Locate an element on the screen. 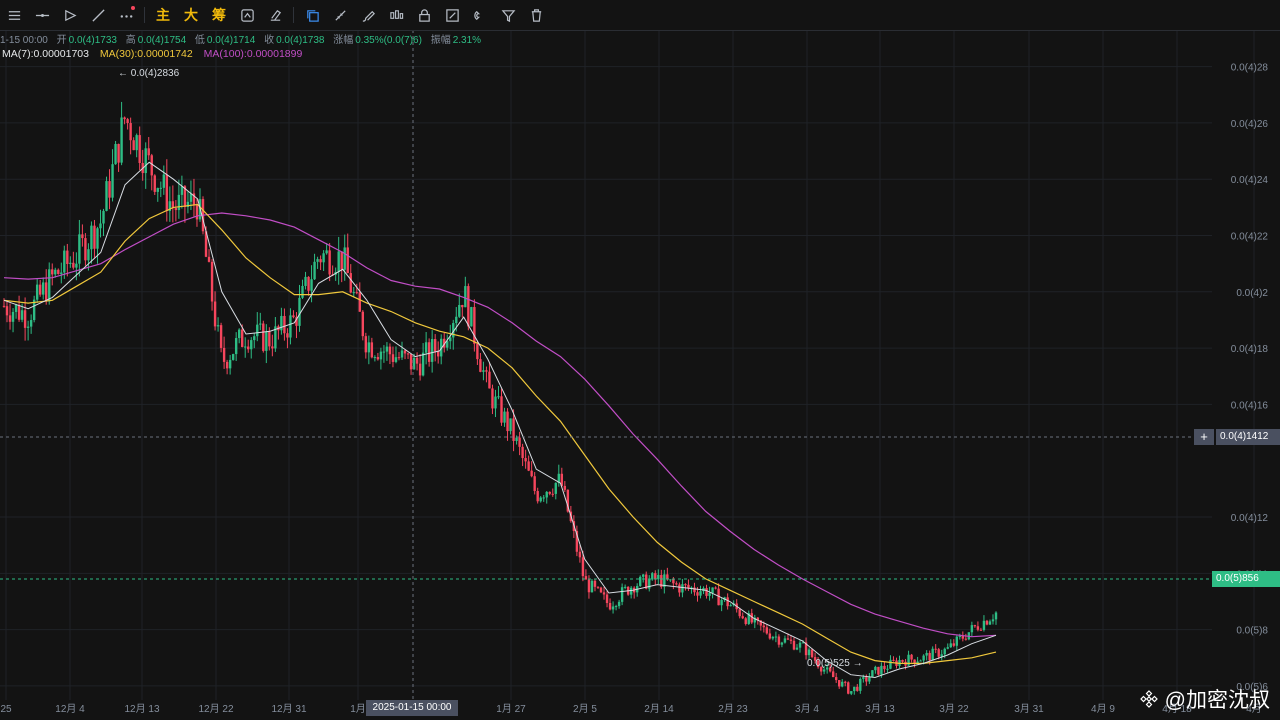  toolbar-divider is located at coordinates (293, 15).